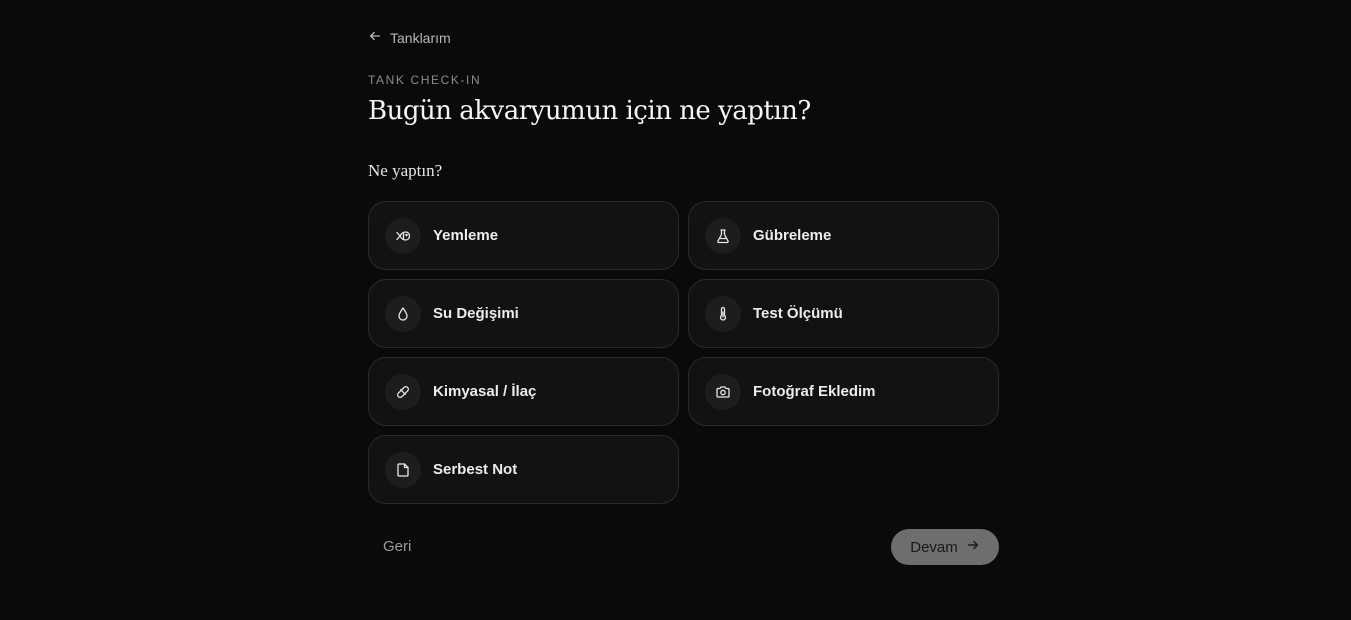  What do you see at coordinates (476, 313) in the screenshot?
I see `option-label: Su Değişimi` at bounding box center [476, 313].